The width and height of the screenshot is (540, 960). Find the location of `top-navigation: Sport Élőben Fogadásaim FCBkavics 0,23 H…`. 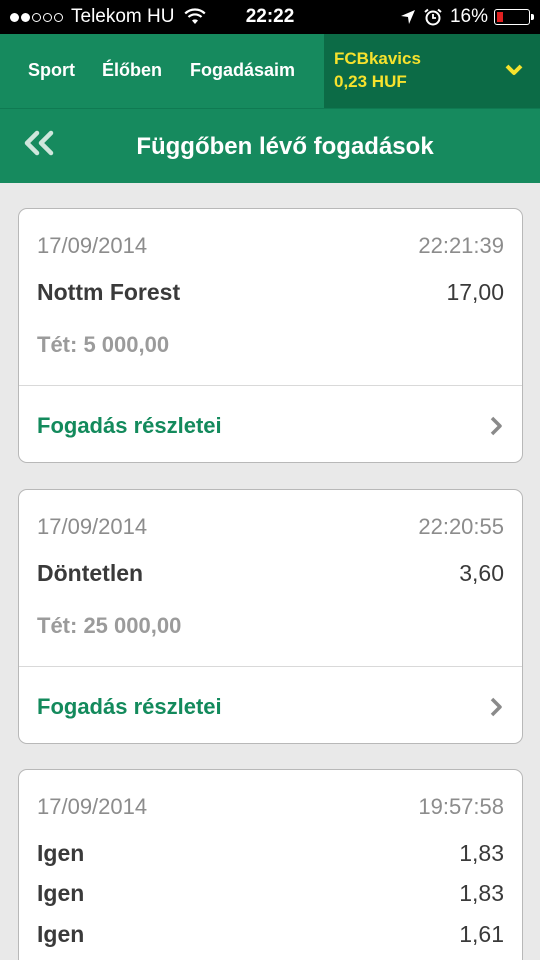

top-navigation: Sport Élőben Fogadásaim FCBkavics 0,23 H… is located at coordinates (270, 71).